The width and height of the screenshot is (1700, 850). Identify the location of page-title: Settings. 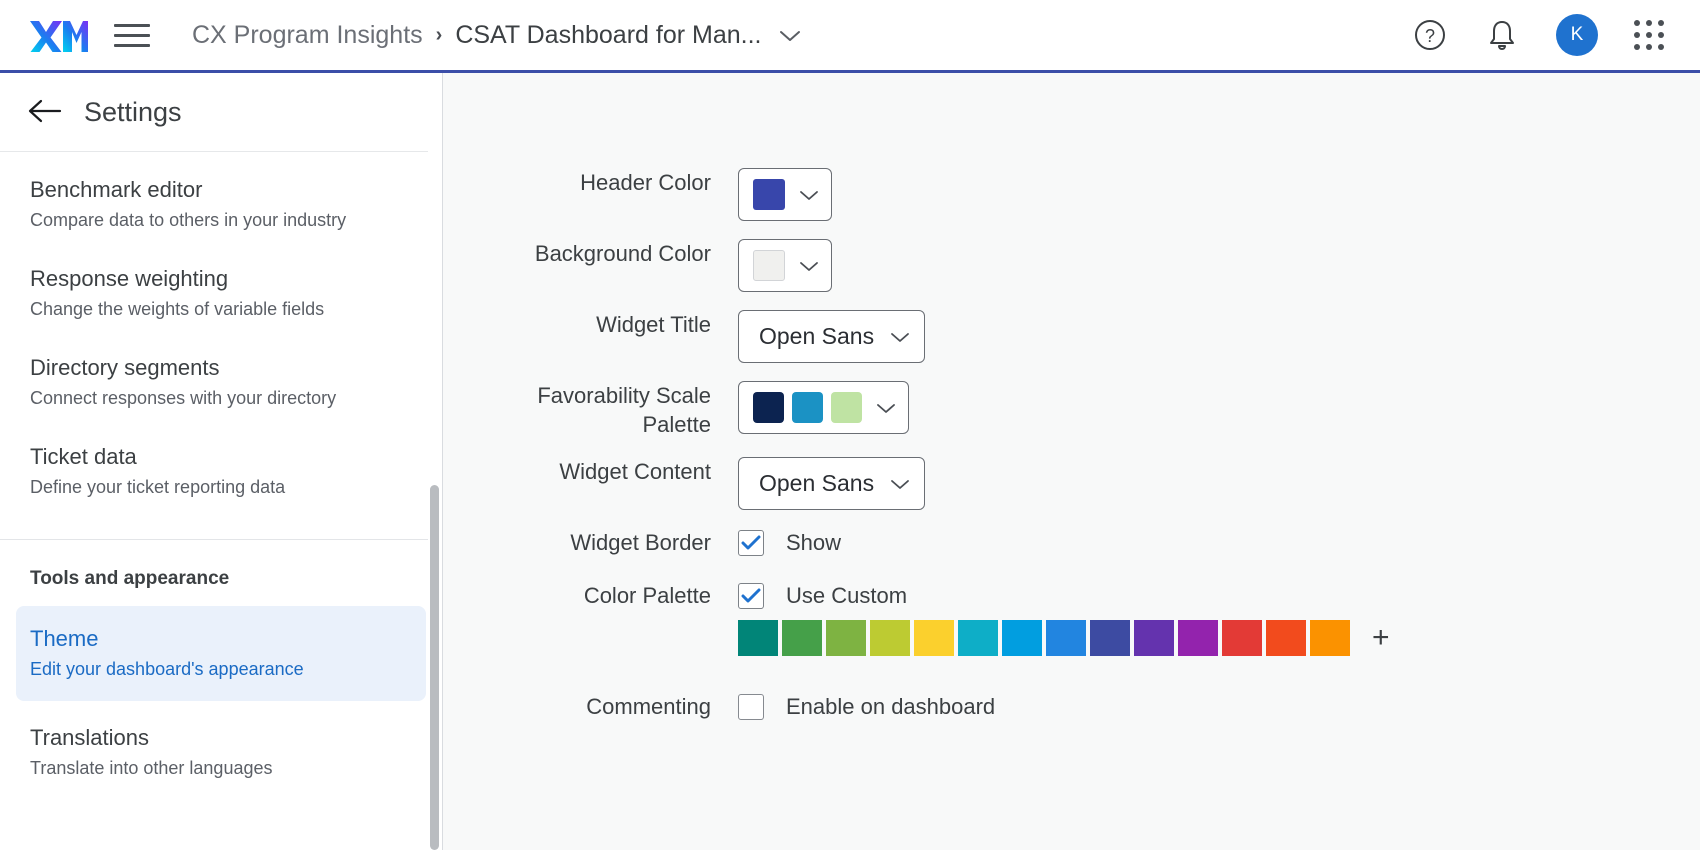
(133, 111).